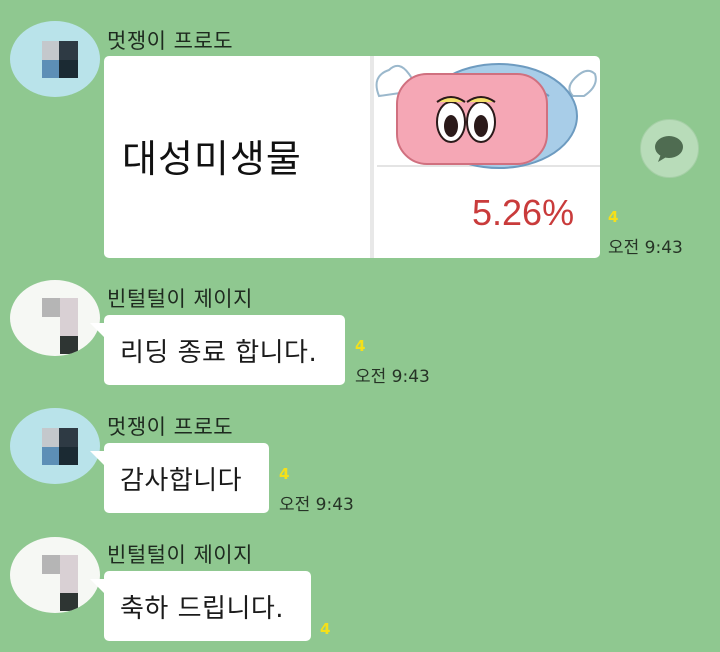  What do you see at coordinates (207, 606) in the screenshot?
I see `message-bubble: 축하 드립니다.` at bounding box center [207, 606].